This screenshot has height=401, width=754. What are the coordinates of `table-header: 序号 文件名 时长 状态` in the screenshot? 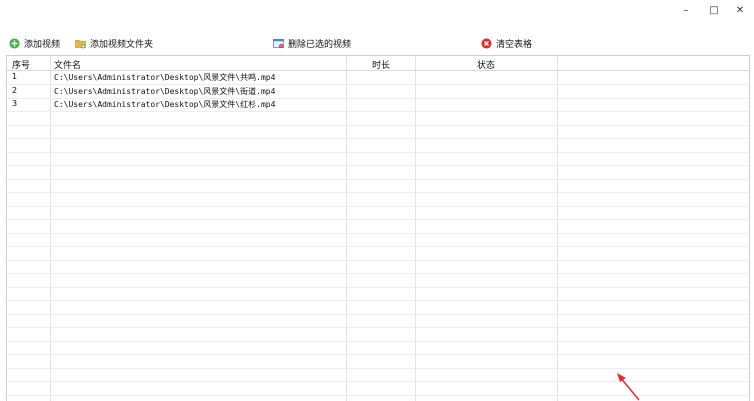 It's located at (378, 63).